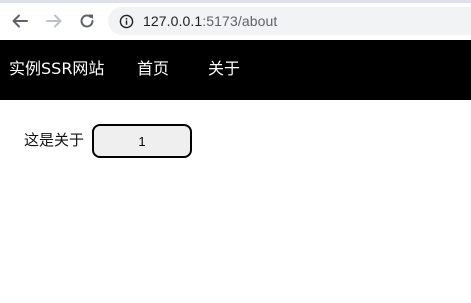 The width and height of the screenshot is (471, 303). Describe the element at coordinates (126, 21) in the screenshot. I see `site-info-icon` at that location.